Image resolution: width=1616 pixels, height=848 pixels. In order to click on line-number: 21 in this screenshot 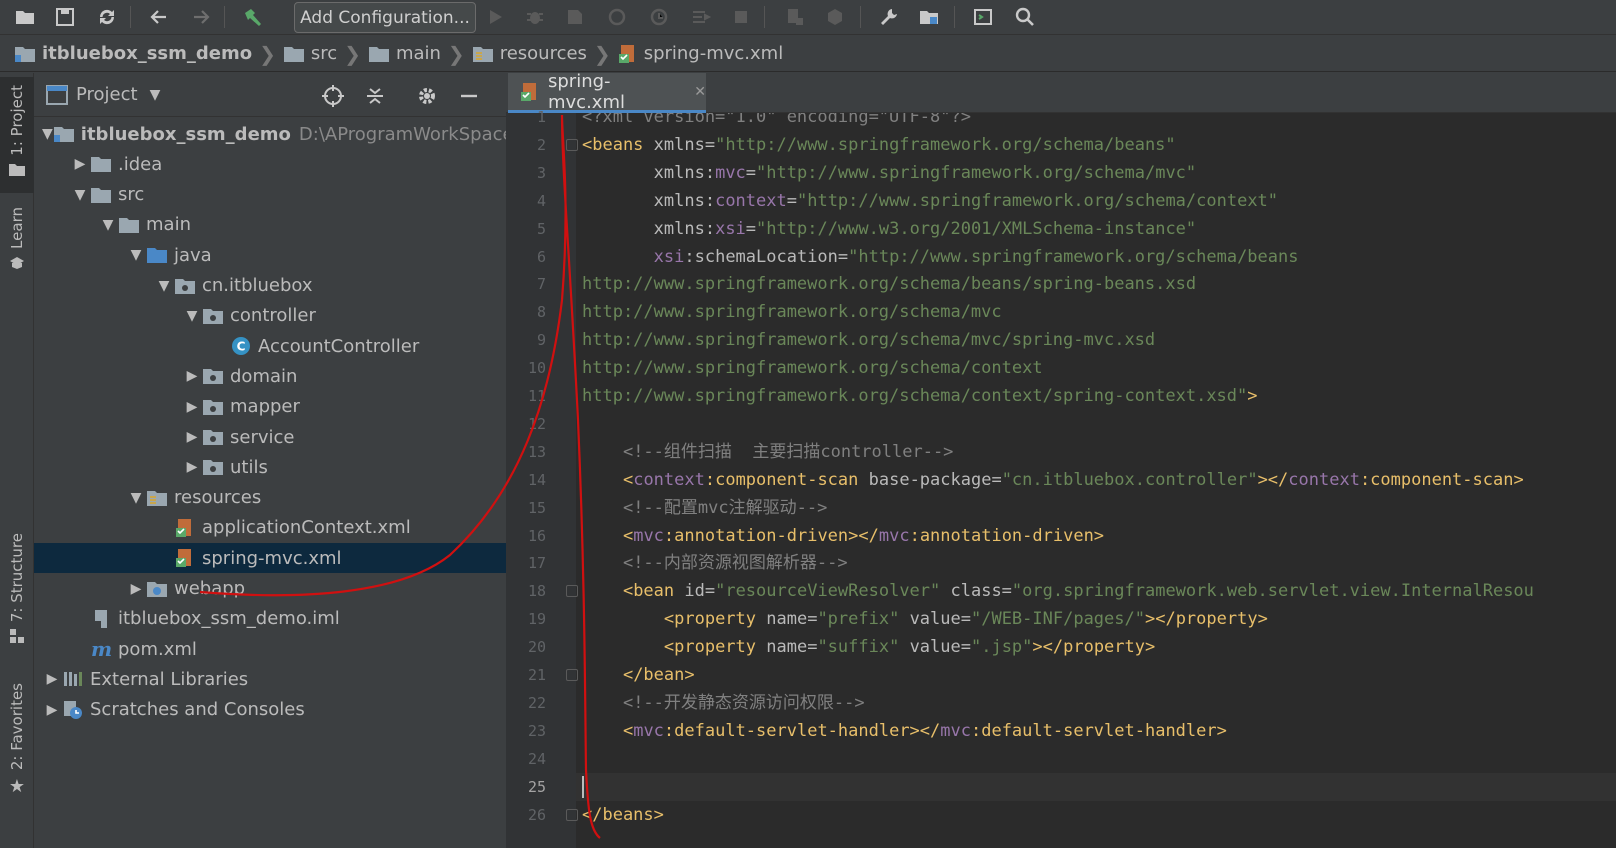, I will do `click(536, 675)`.